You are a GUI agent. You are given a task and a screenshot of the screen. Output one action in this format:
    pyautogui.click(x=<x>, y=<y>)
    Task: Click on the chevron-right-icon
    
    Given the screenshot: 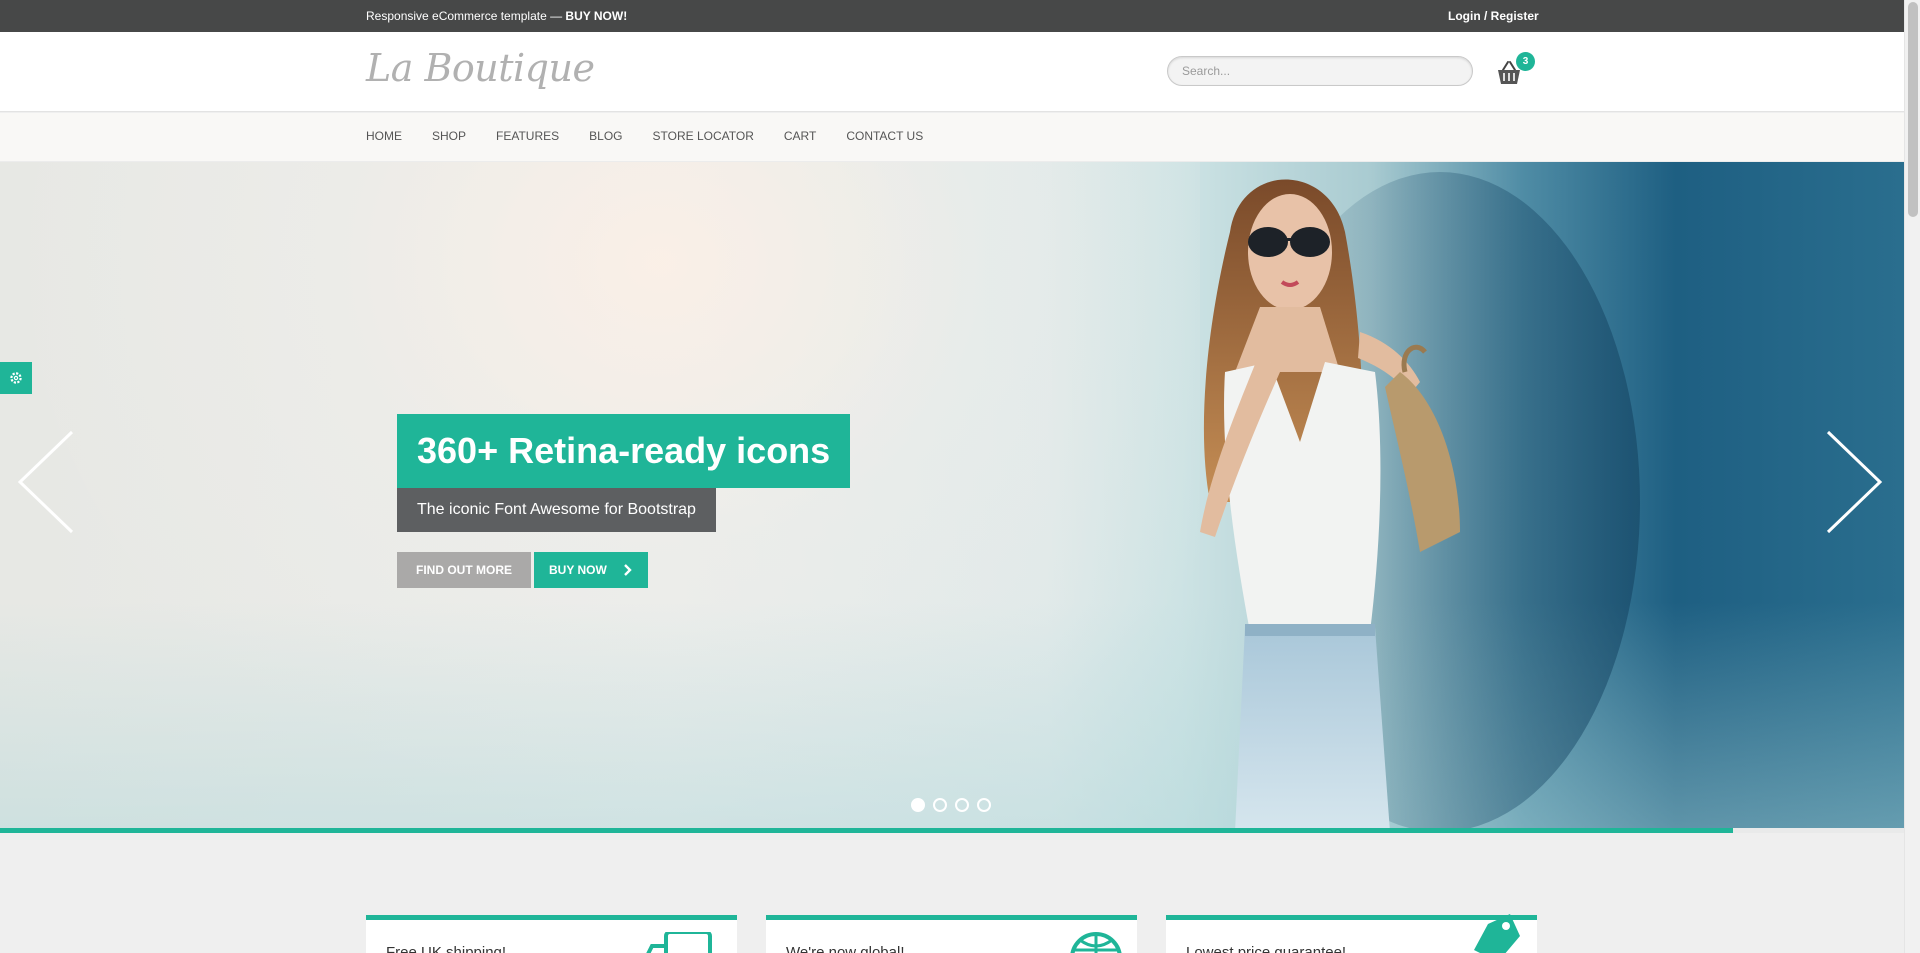 What is the action you would take?
    pyautogui.click(x=628, y=570)
    